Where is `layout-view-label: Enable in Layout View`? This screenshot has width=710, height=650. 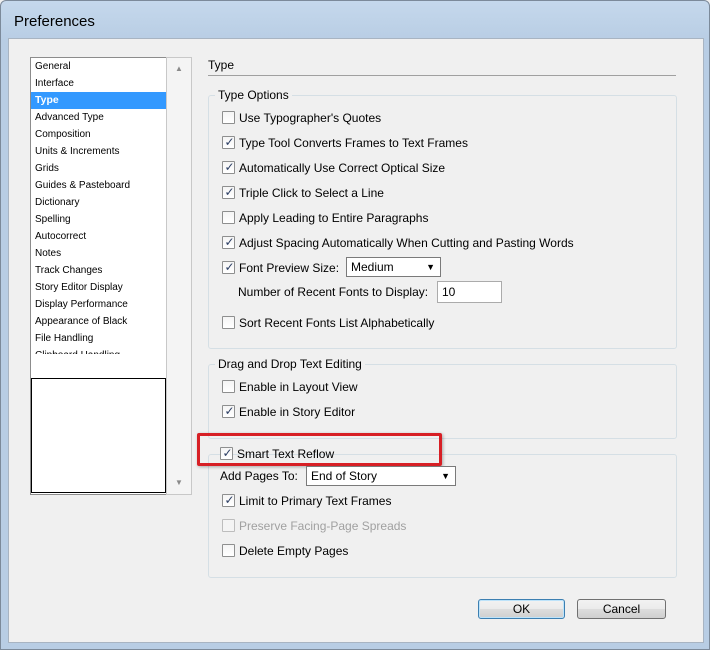 layout-view-label: Enable in Layout View is located at coordinates (298, 387).